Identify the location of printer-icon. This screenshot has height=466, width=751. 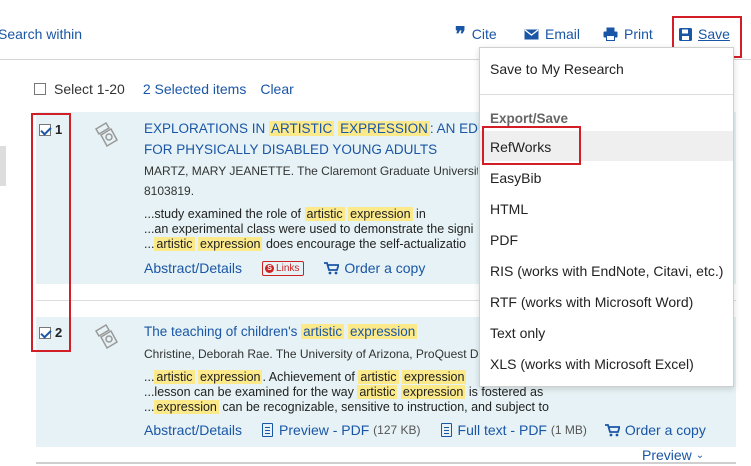
(610, 34).